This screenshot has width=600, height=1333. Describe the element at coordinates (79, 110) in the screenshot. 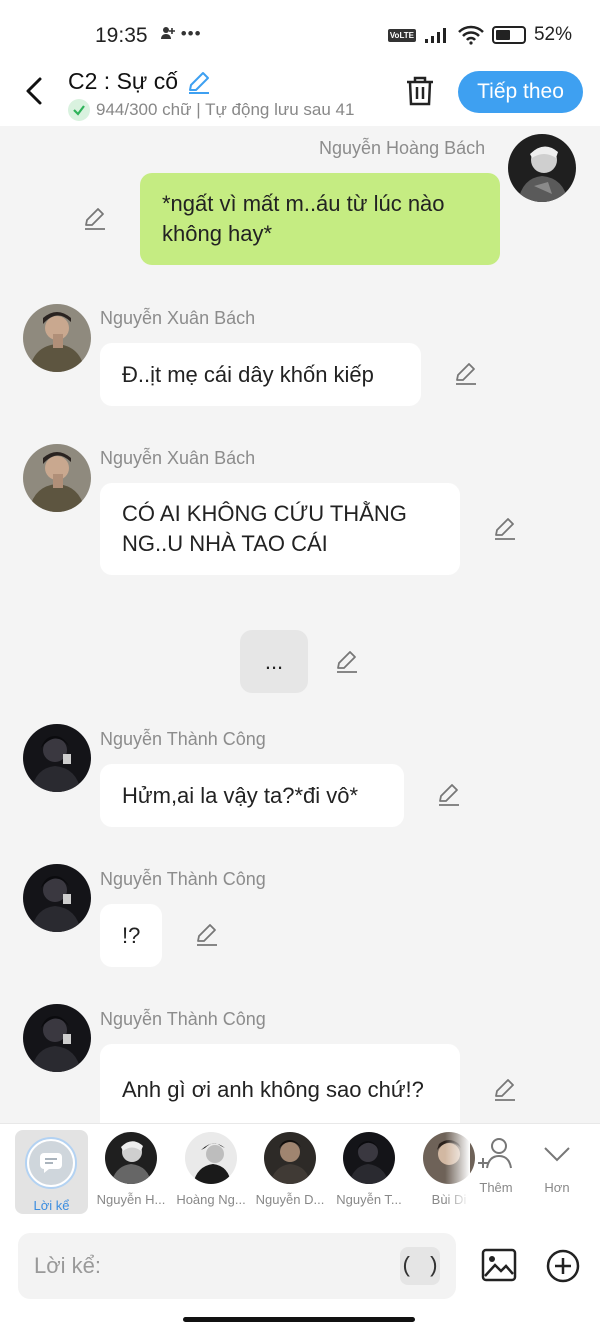

I see `check-icon` at that location.